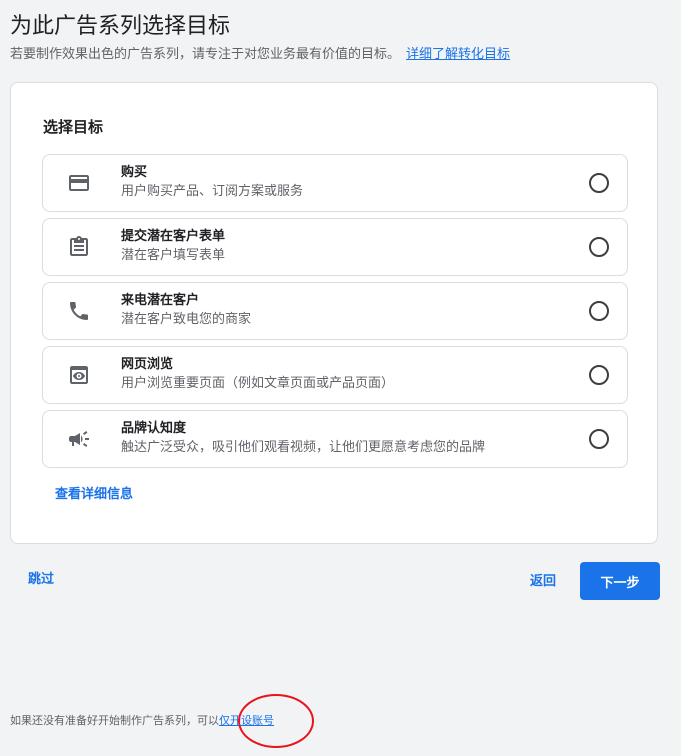  I want to click on goal-option-title: 来电潜在客户, so click(160, 300).